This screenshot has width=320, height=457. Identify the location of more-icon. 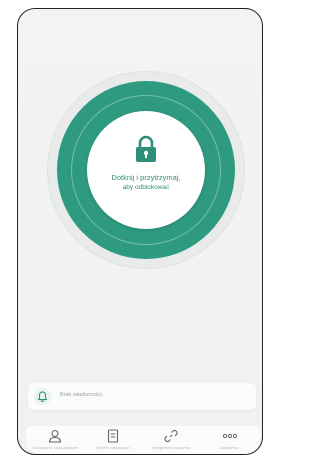
(230, 436).